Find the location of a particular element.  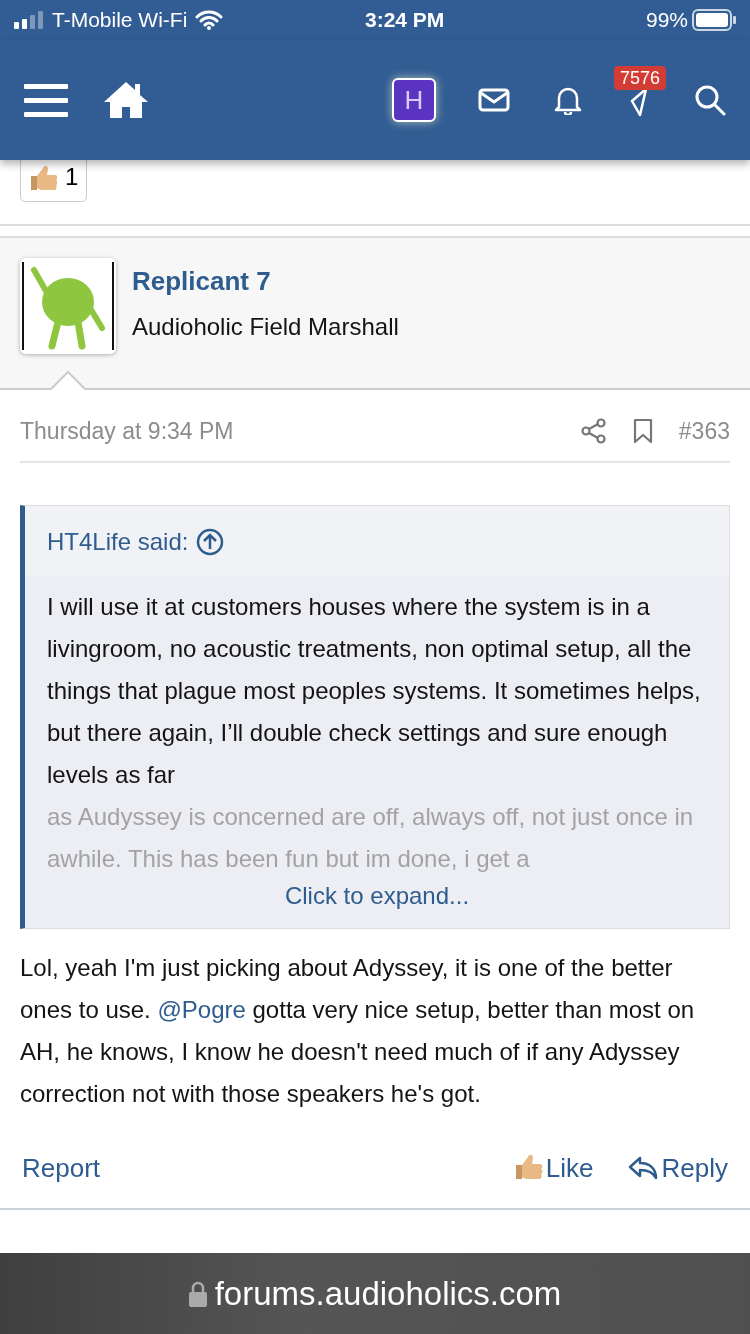

bookmark-icon is located at coordinates (642, 431).